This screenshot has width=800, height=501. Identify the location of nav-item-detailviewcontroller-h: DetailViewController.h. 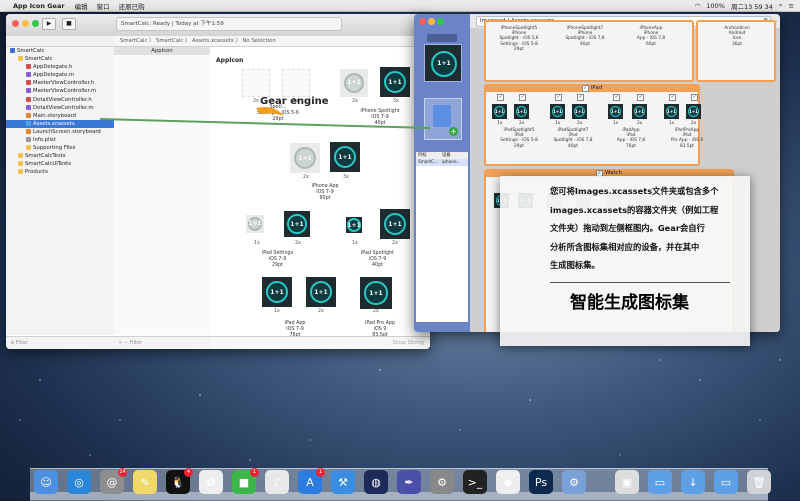
(60, 100).